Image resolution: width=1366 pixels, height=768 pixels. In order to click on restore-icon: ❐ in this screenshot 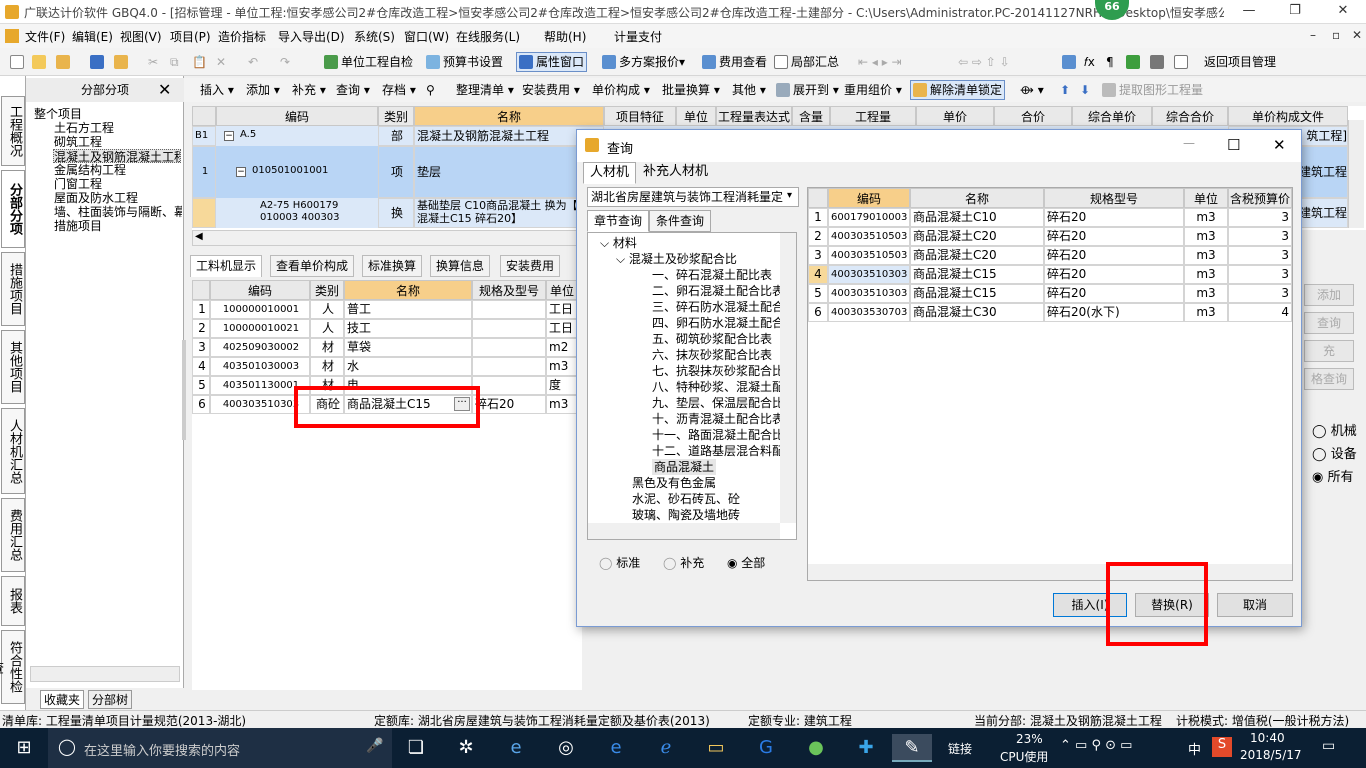, I will do `click(1295, 12)`.